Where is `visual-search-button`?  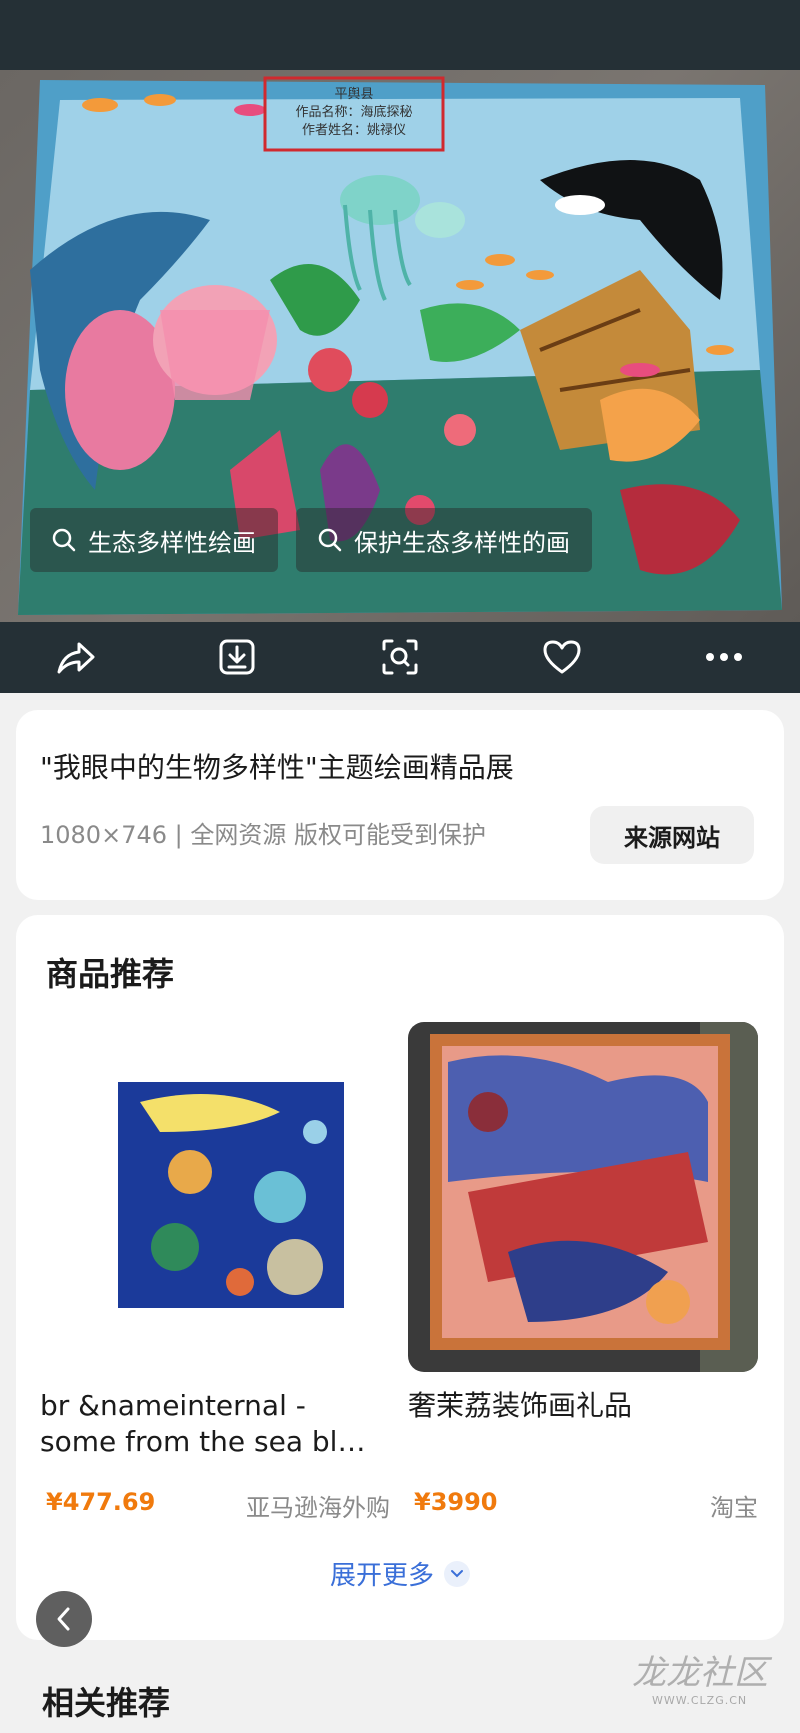 visual-search-button is located at coordinates (400, 657).